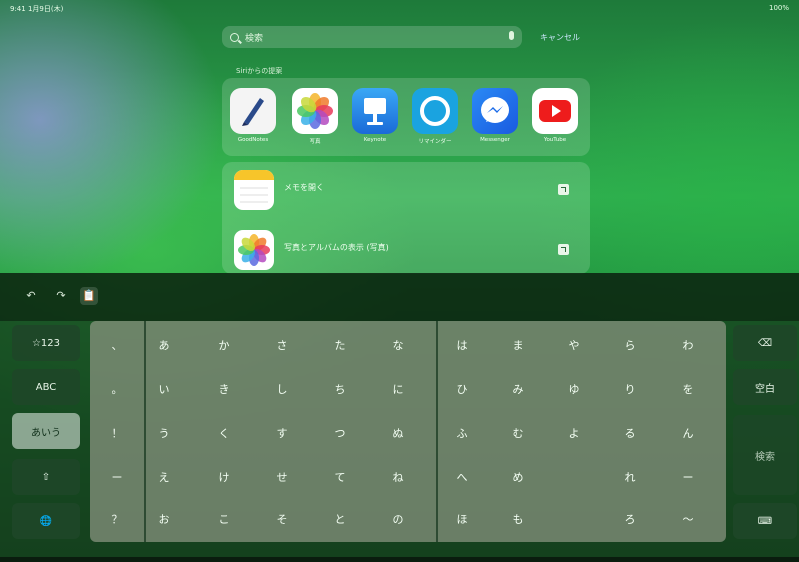 This screenshot has width=799, height=562. What do you see at coordinates (117, 519) in the screenshot?
I see `punctuation-key: ？` at bounding box center [117, 519].